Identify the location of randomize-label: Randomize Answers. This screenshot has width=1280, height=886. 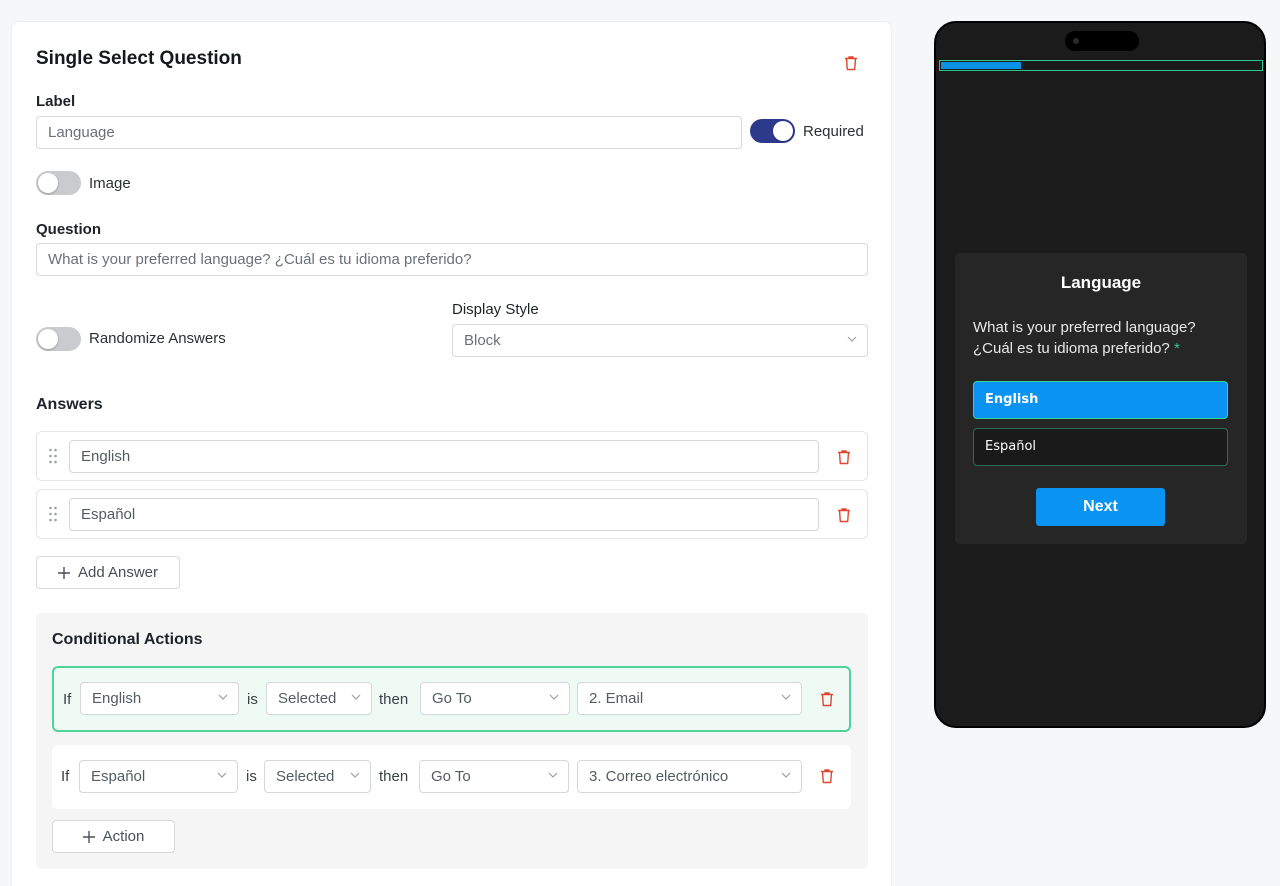
(157, 338).